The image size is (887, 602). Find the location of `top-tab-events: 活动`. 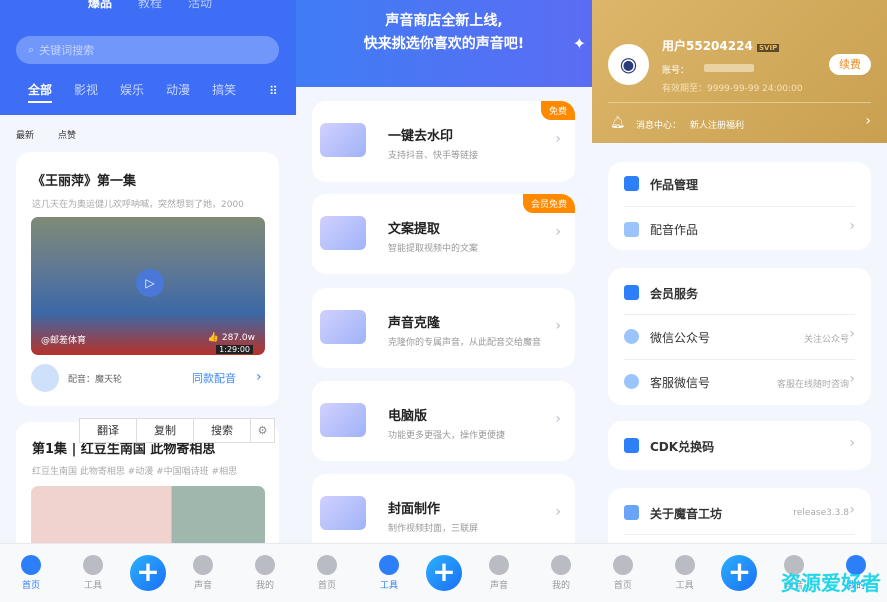

top-tab-events: 活动 is located at coordinates (200, 5).